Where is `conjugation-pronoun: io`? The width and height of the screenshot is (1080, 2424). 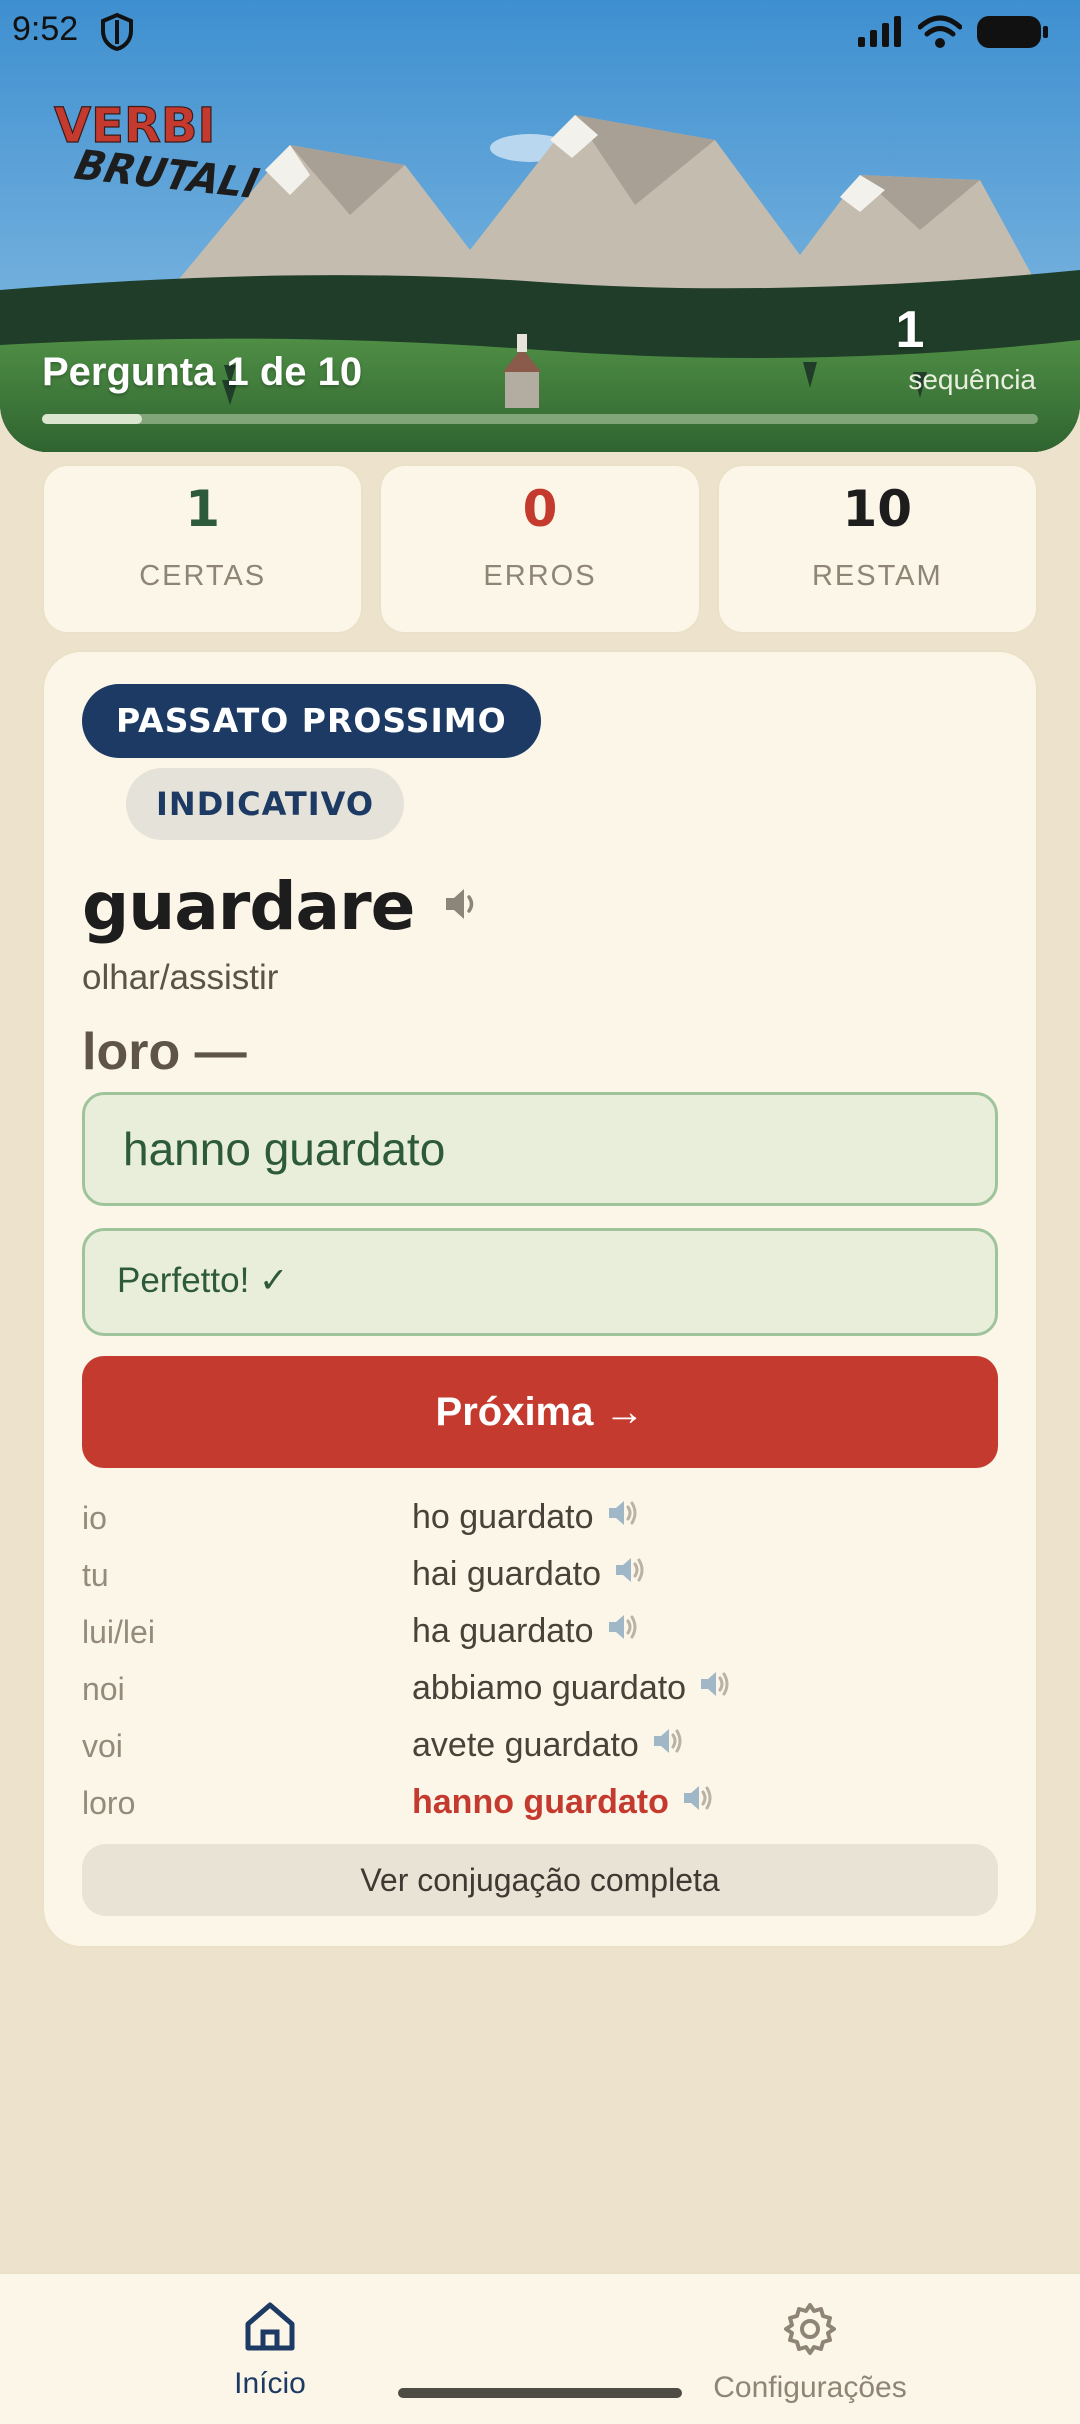
conjugation-pronoun: io is located at coordinates (94, 1518).